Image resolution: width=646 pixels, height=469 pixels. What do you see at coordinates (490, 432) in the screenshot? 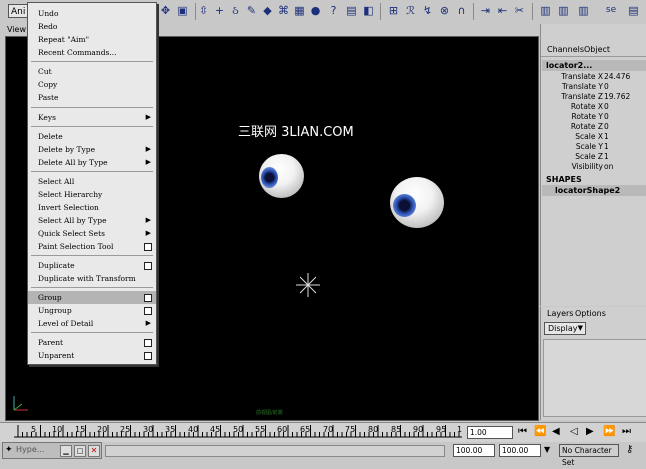
I see `current-frame-field: 1.00` at bounding box center [490, 432].